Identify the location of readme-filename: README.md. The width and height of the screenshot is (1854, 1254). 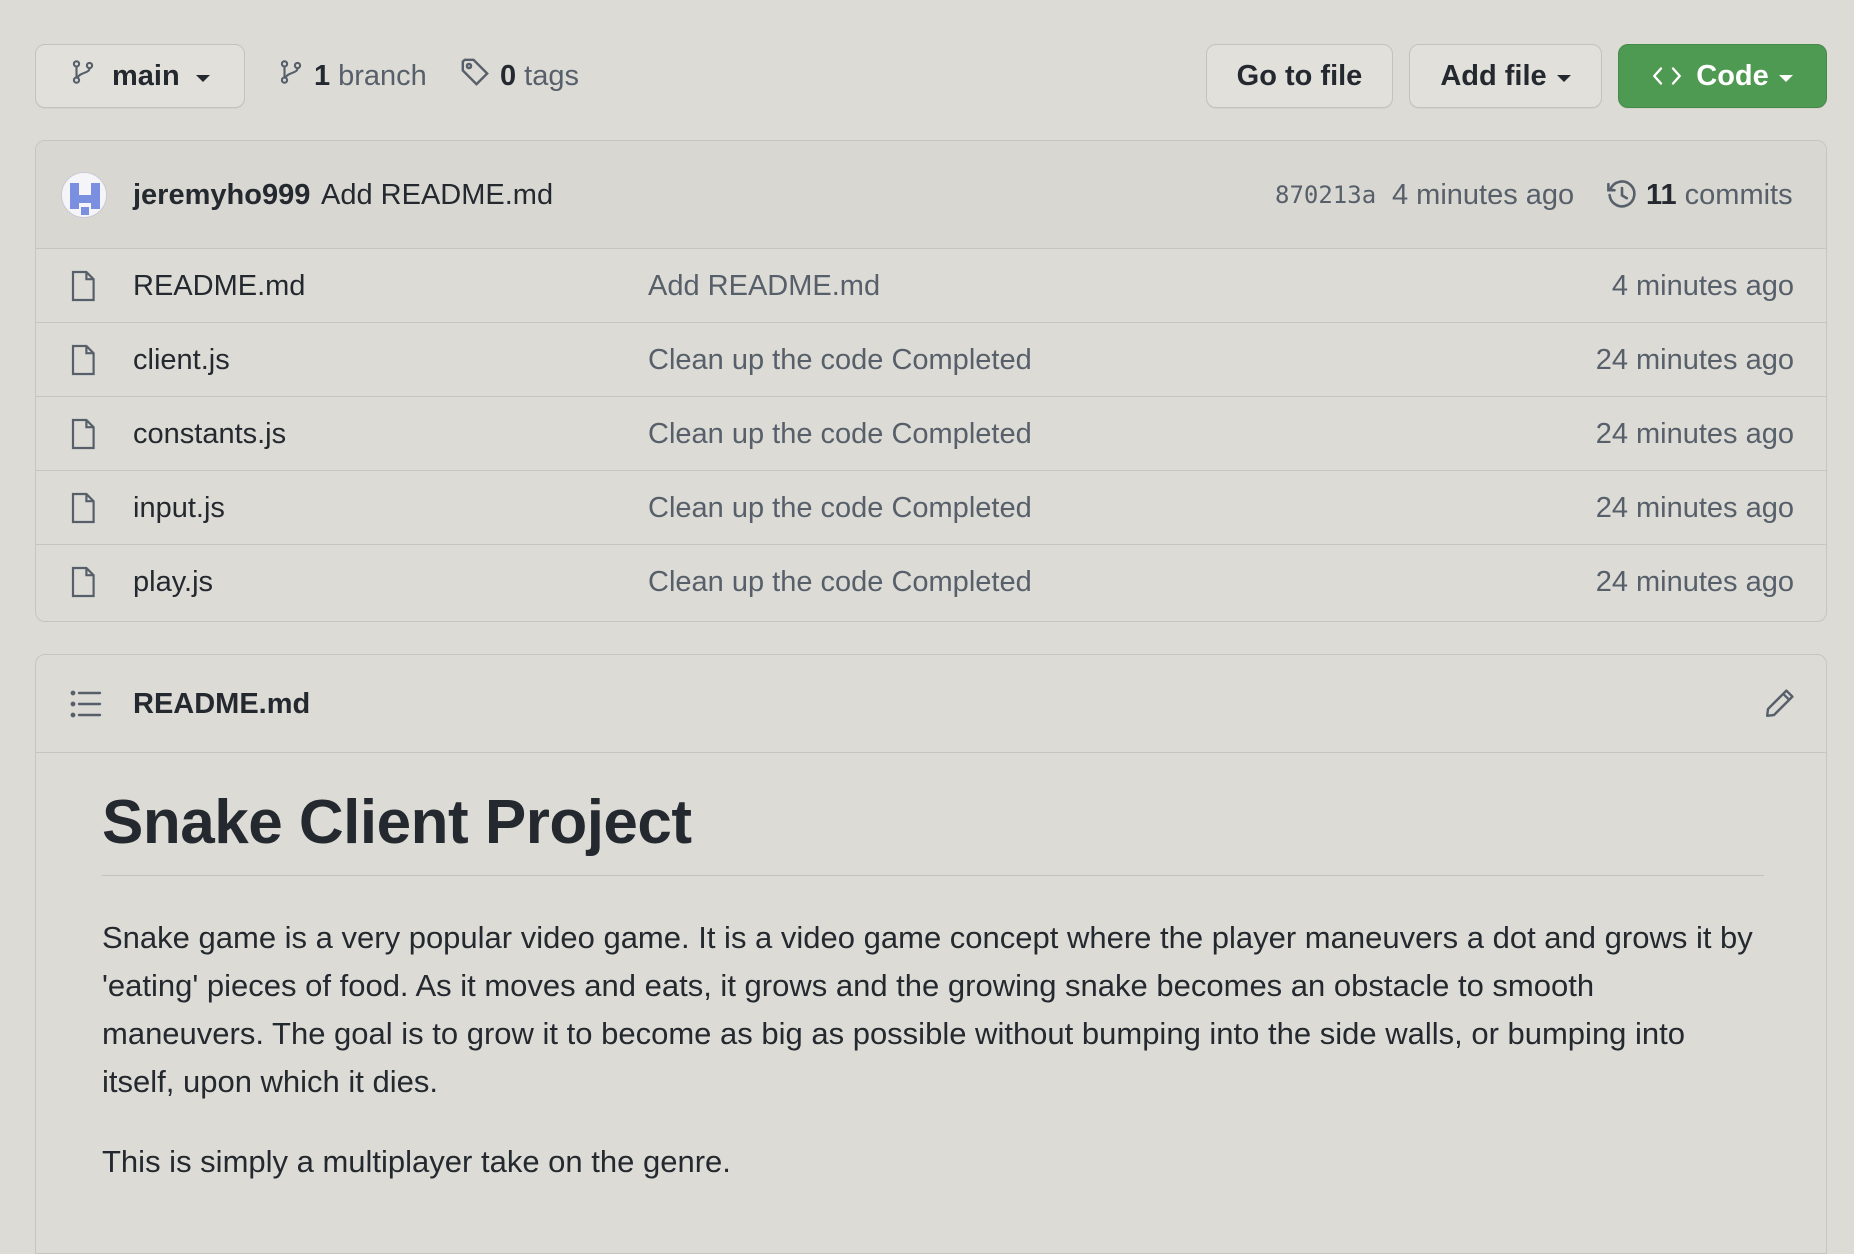
(222, 703).